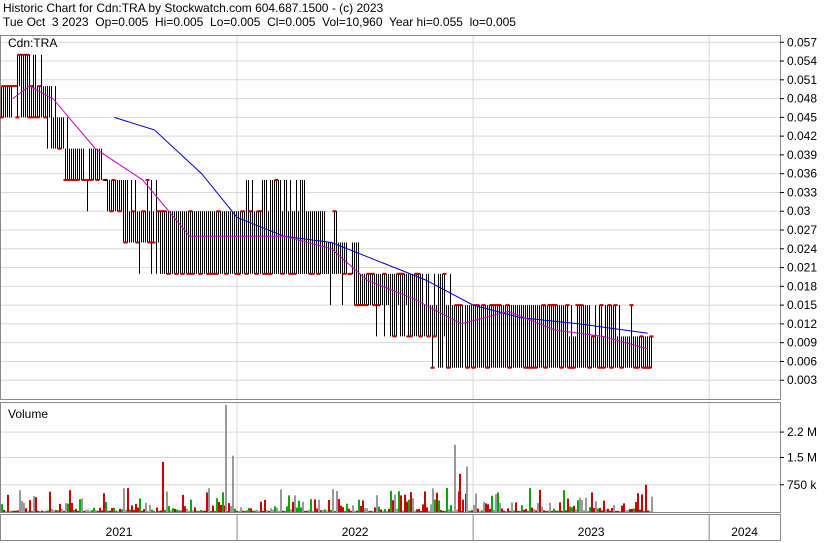 The width and height of the screenshot is (830, 543). What do you see at coordinates (432, 532) in the screenshot?
I see `year-axis-labels: 2021 2022 2023 2024` at bounding box center [432, 532].